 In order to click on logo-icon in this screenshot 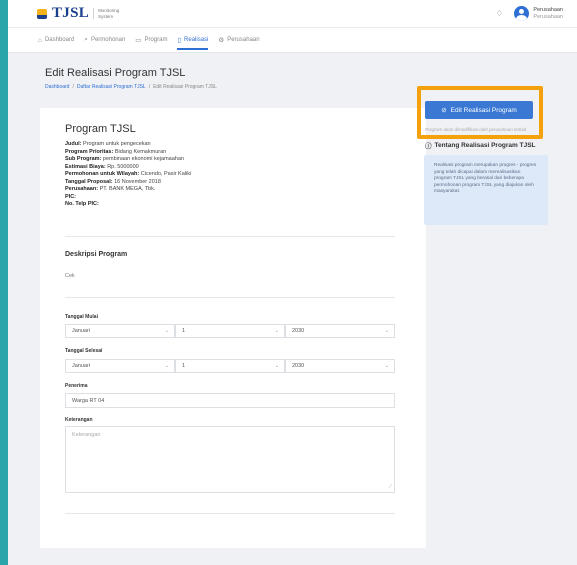, I will do `click(42, 14)`.